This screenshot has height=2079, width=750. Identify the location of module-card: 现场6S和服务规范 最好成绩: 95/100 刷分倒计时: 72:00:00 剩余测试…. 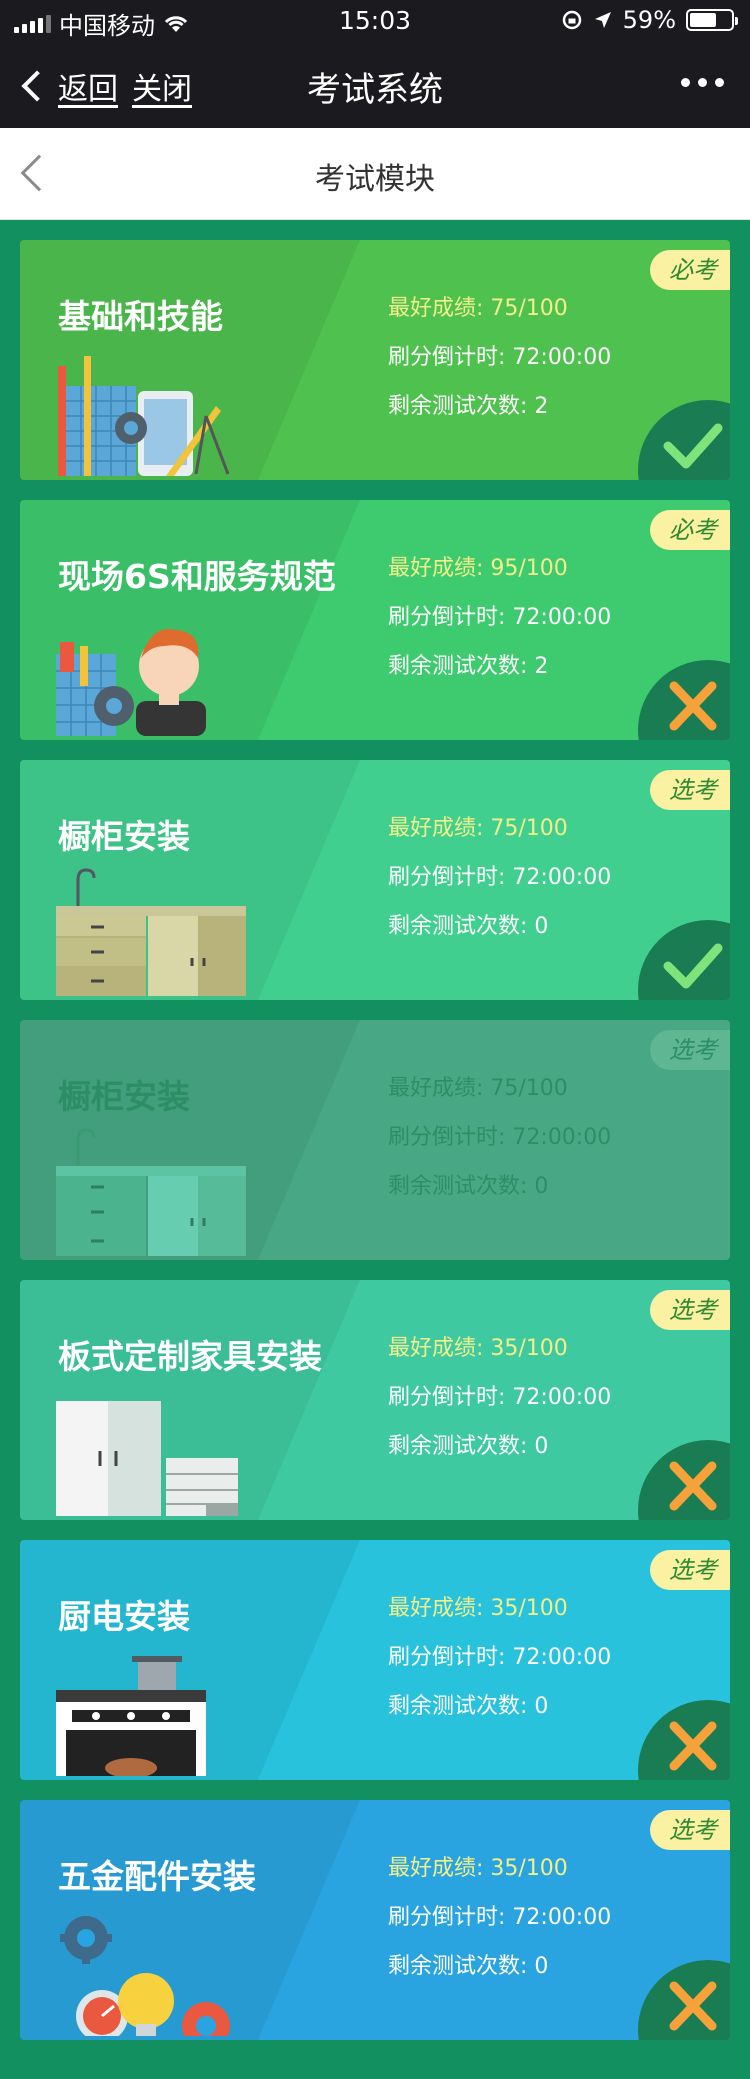
(375, 620).